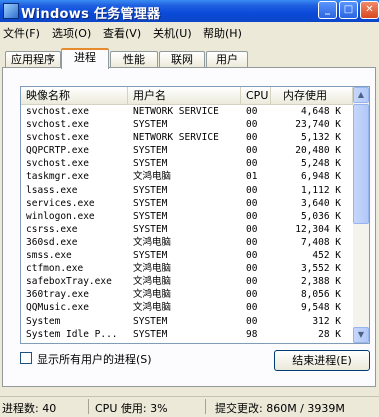  What do you see at coordinates (326, 321) in the screenshot?
I see `process-mem: 312 K` at bounding box center [326, 321].